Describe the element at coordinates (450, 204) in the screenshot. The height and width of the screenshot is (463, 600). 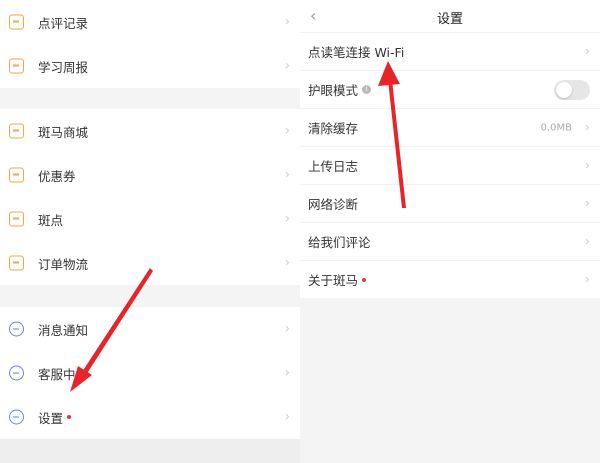
I see `setting-network-diagnosis: 网络诊断 ›` at that location.